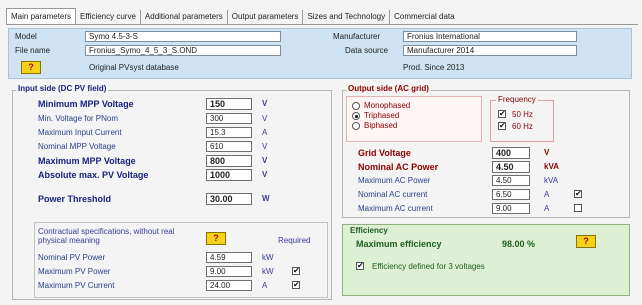  I want to click on nominal-ac-power-unit: kVA, so click(551, 166).